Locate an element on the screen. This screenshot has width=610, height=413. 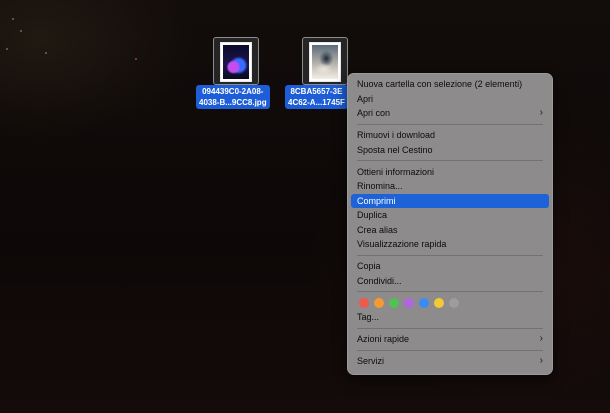
menu-item-services: Servizi › is located at coordinates (450, 361).